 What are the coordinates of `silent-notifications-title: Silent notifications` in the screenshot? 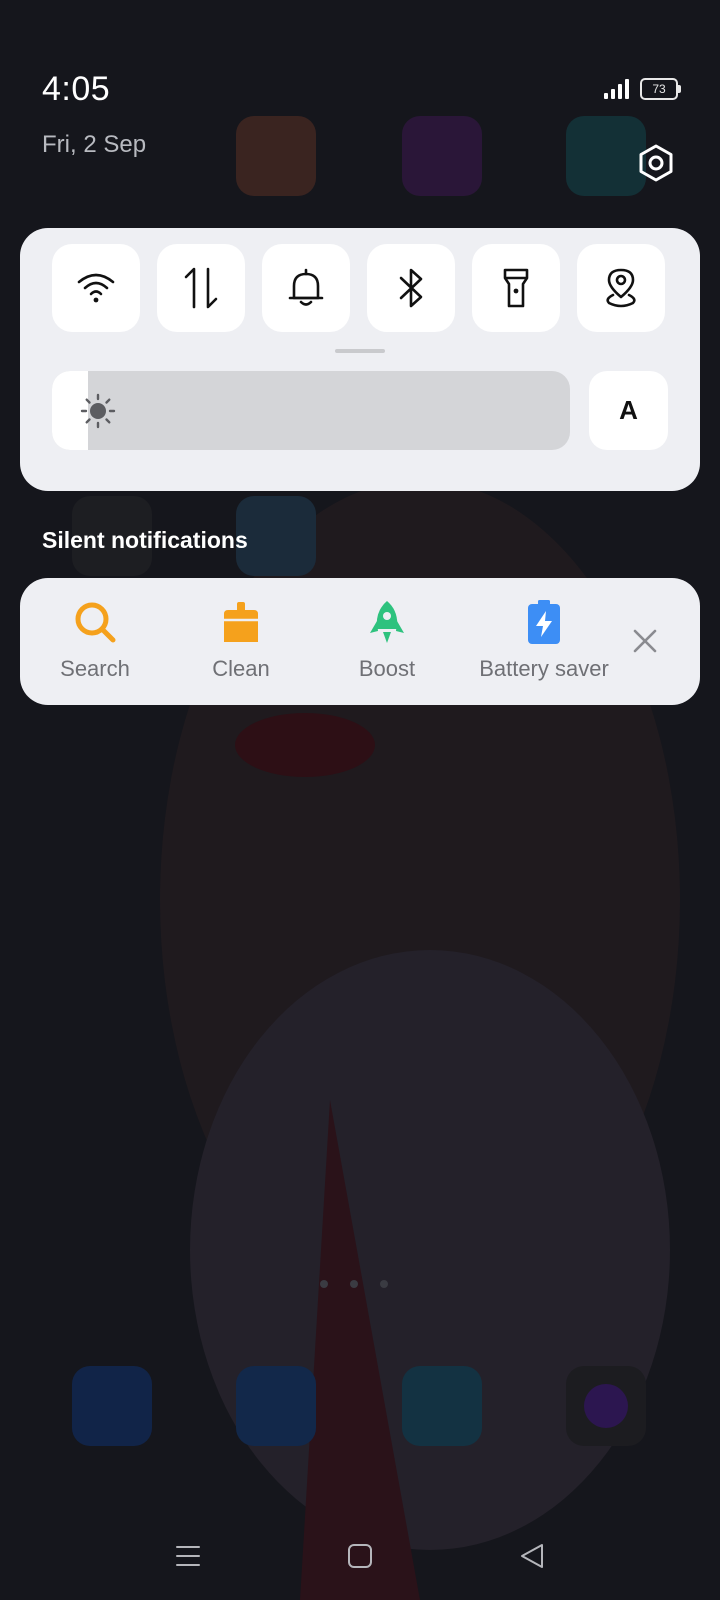 It's located at (145, 540).